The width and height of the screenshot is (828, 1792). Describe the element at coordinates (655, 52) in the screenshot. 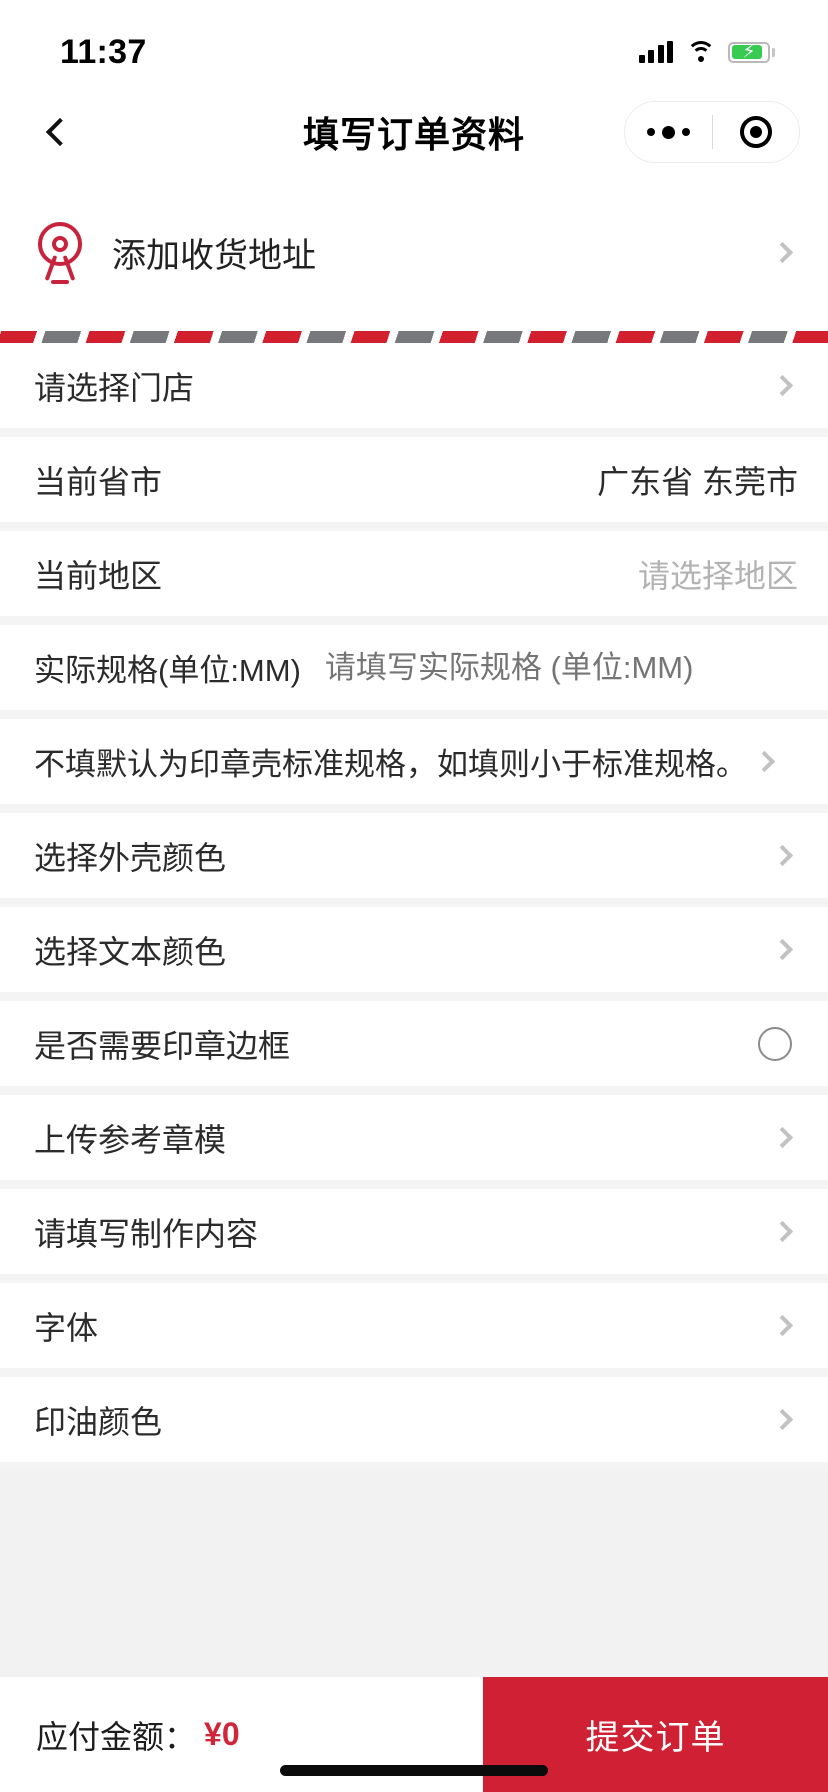

I see `cellular-signal-icon` at that location.